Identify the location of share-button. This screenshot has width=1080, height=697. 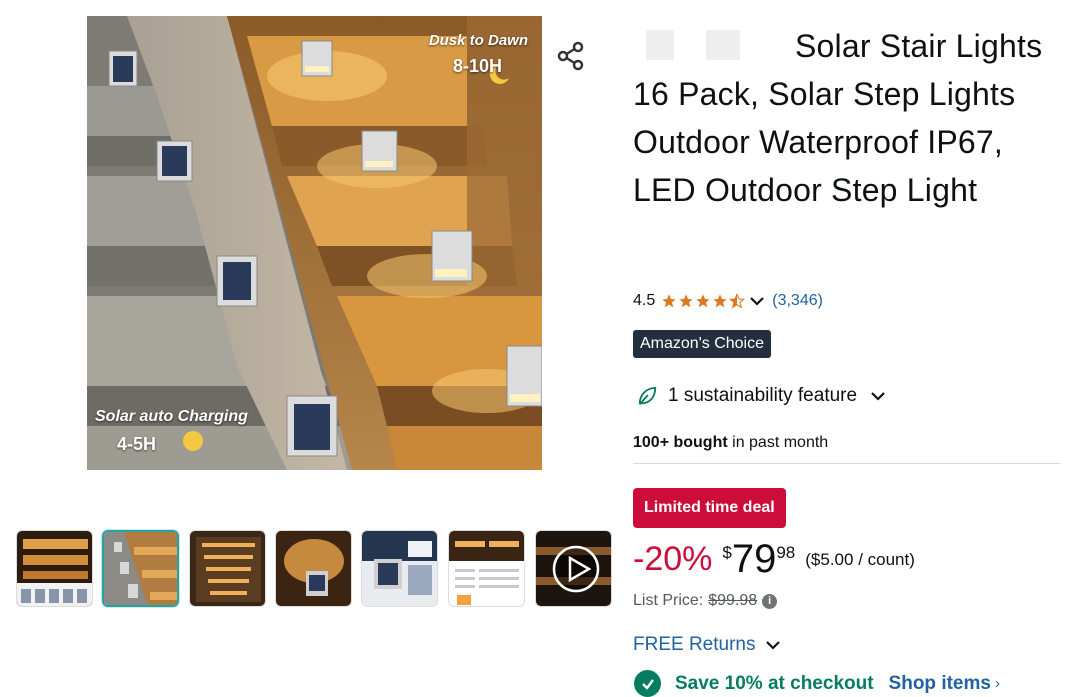
(571, 56).